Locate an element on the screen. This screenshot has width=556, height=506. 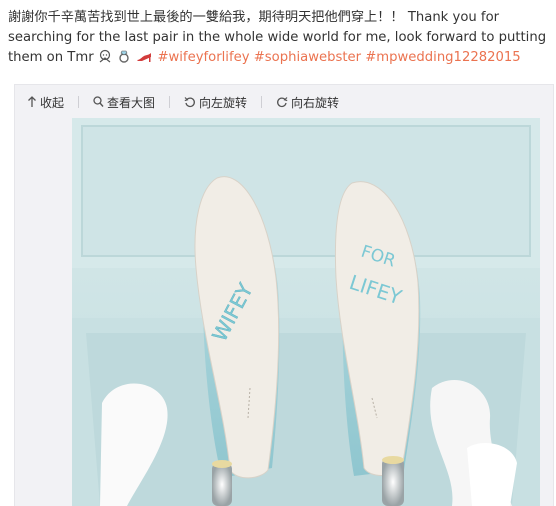
ring-icon is located at coordinates (124, 59).